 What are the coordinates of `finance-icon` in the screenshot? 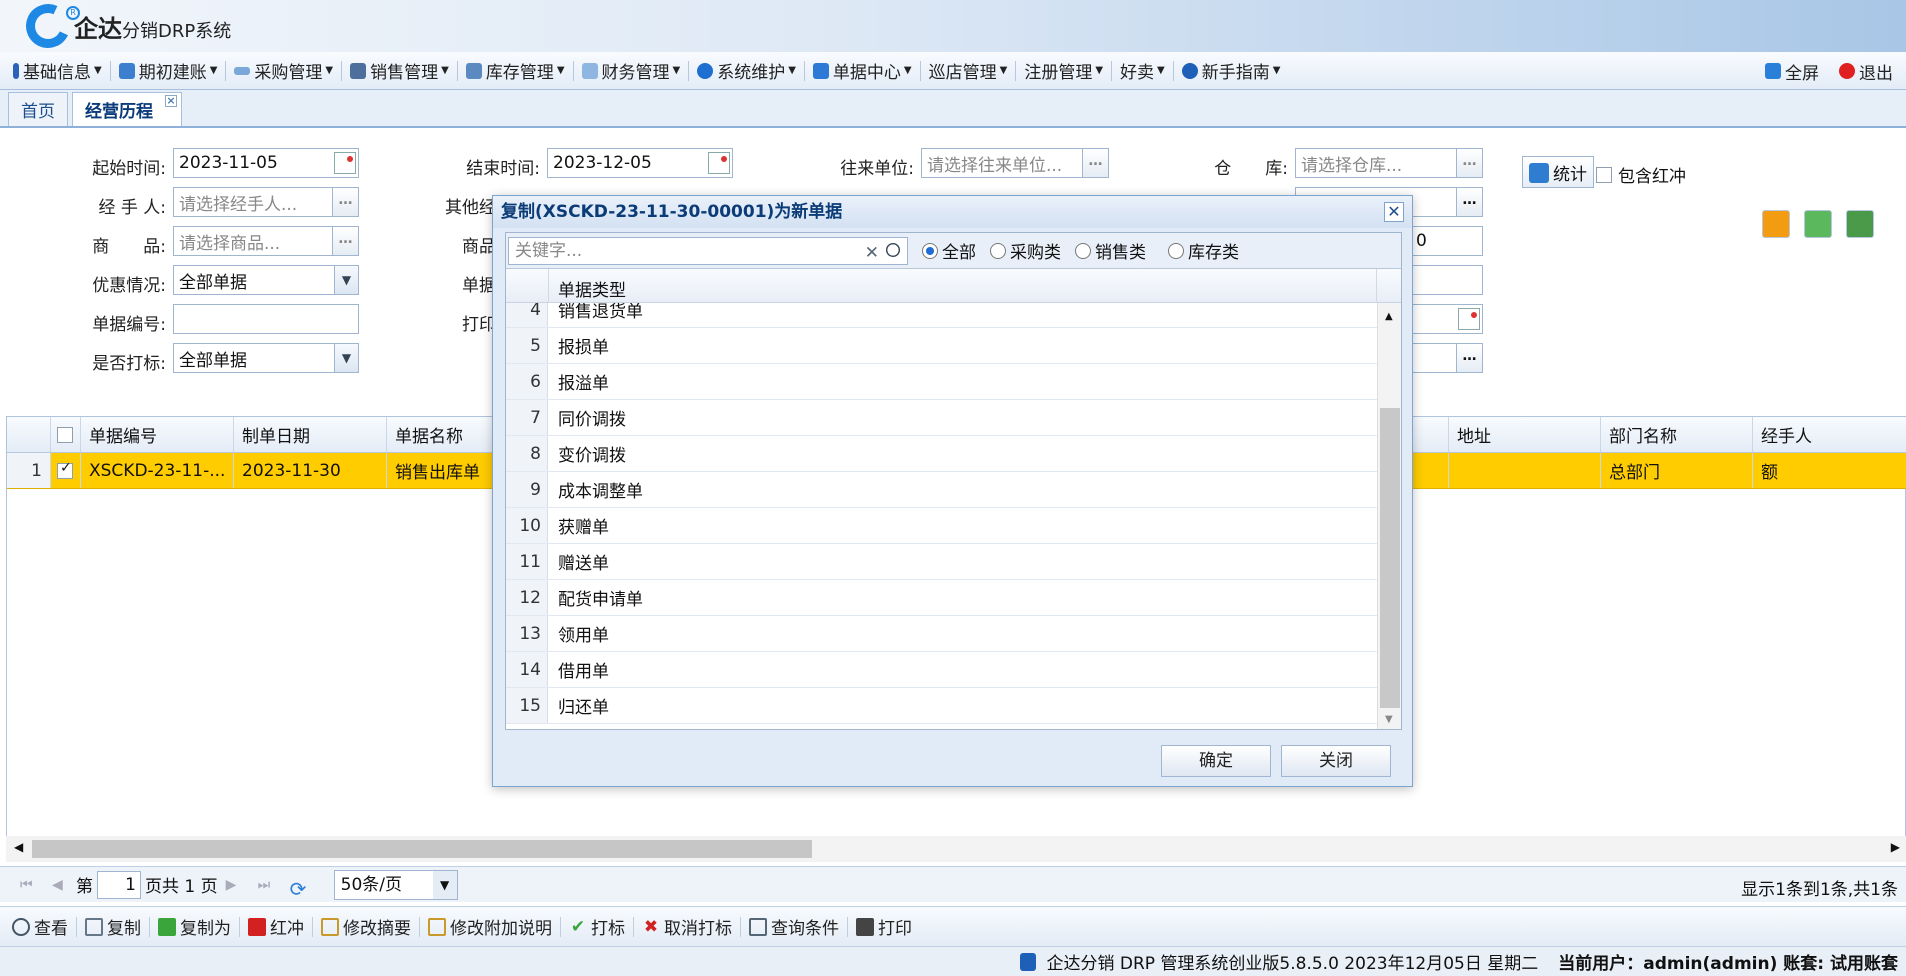 It's located at (589, 70).